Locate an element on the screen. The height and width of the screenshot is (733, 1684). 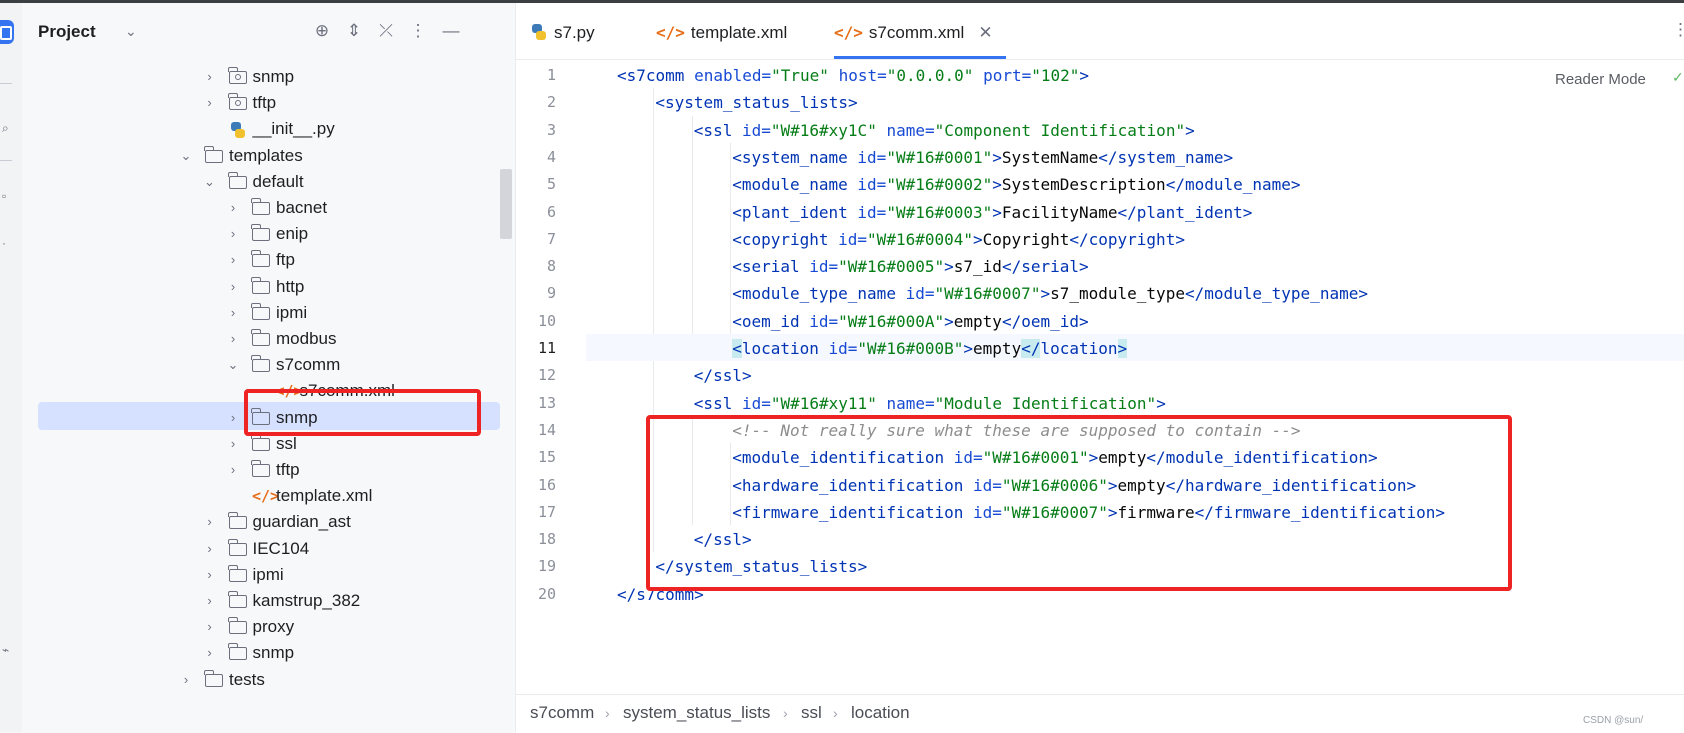
breadcrumb-item: system_status_lists is located at coordinates (696, 713).